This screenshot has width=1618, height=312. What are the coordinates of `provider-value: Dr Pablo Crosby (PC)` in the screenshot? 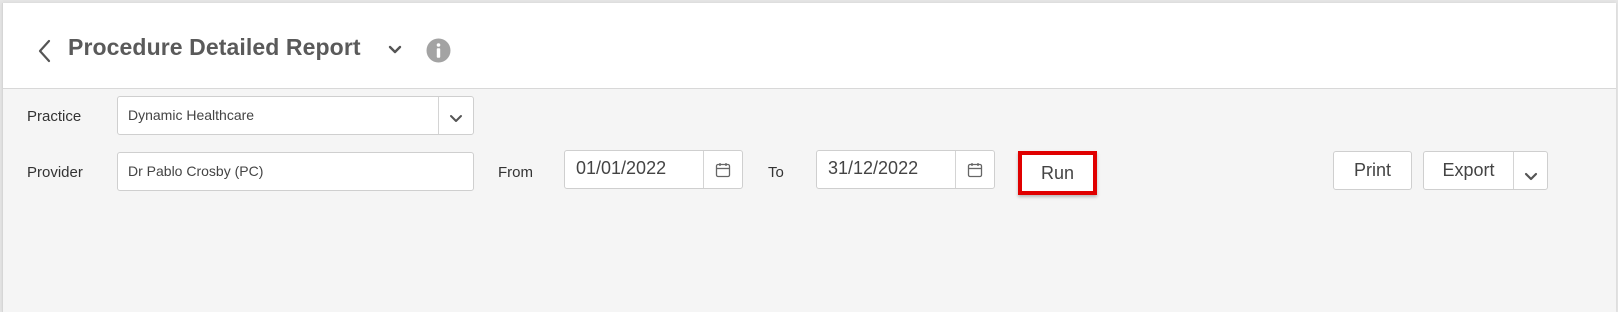 It's located at (196, 171).